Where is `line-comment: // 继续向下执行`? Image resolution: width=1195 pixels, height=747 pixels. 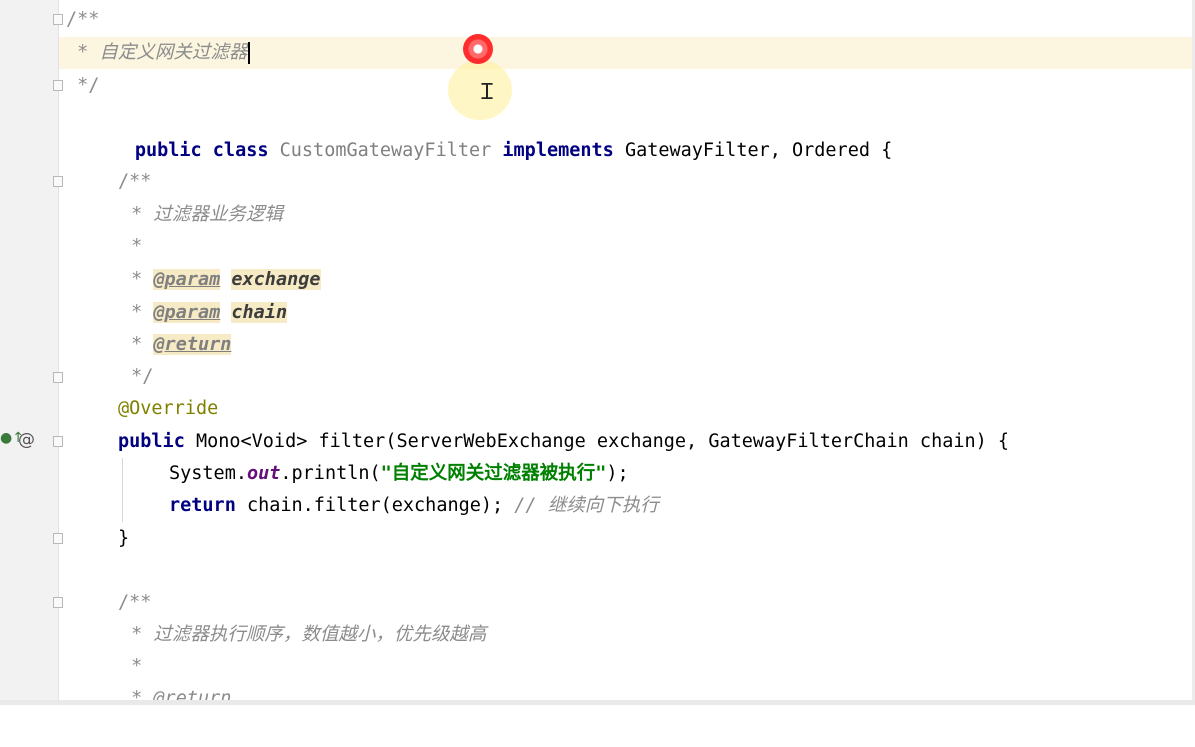
line-comment: // 继续向下执行 is located at coordinates (586, 505).